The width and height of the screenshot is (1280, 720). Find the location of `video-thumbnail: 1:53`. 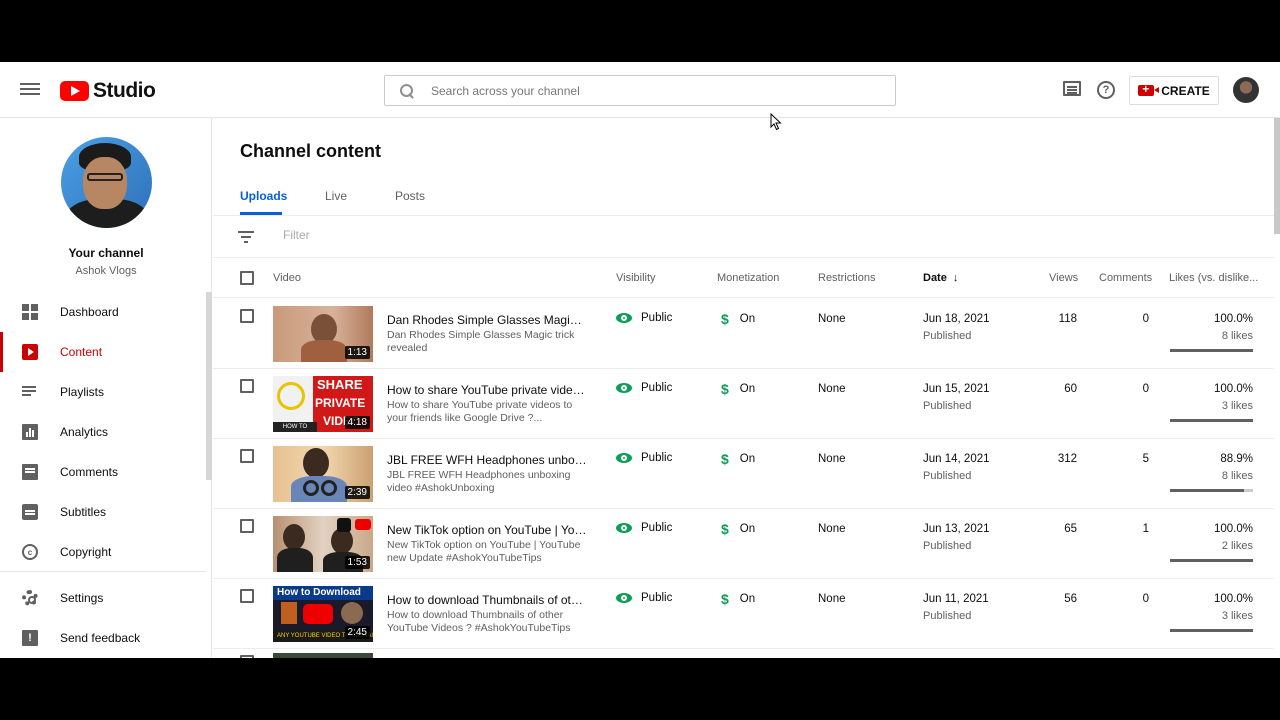

video-thumbnail: 1:53 is located at coordinates (323, 544).